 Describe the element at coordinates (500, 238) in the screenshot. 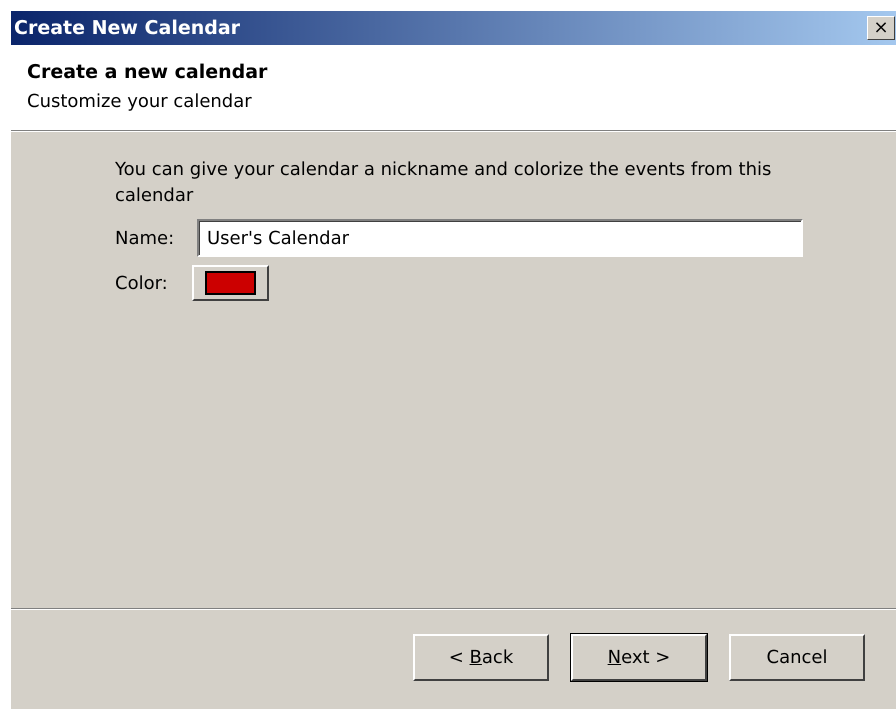

I see `name-field: User's Calendar` at that location.